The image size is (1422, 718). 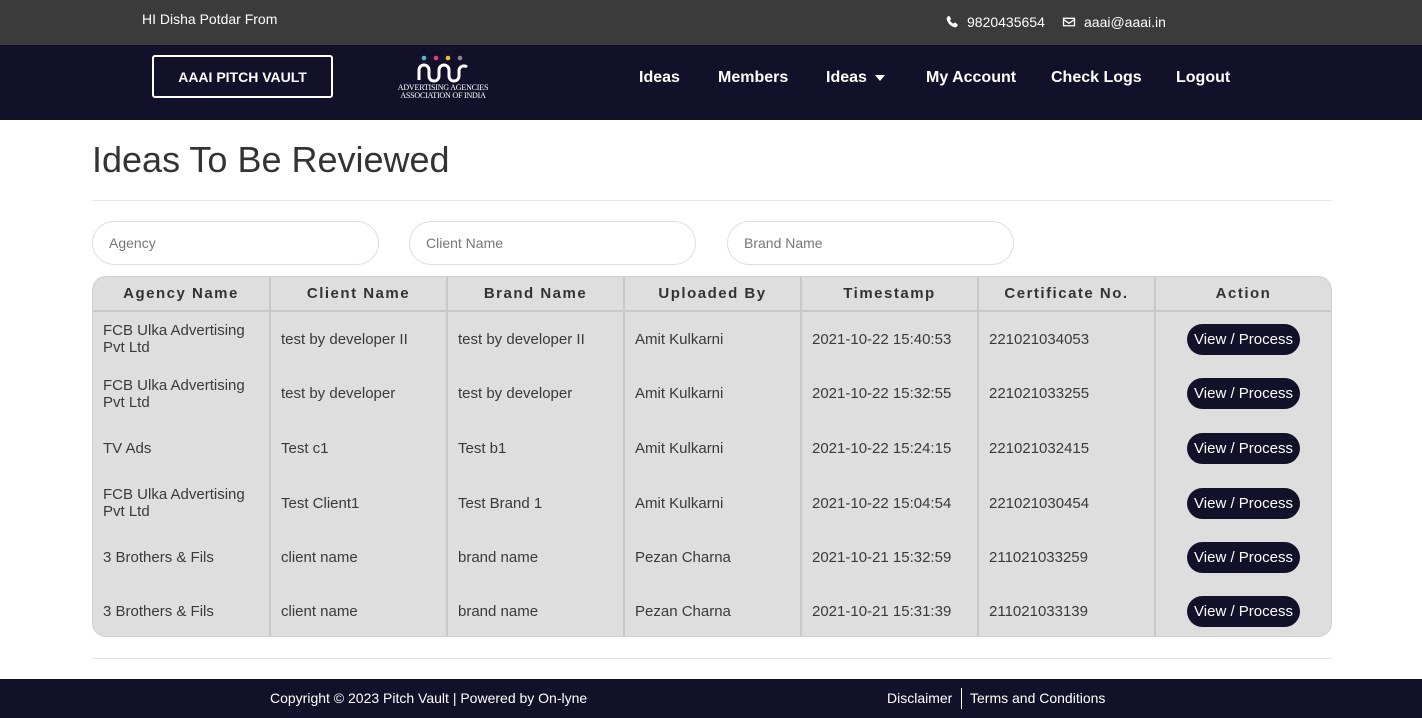 I want to click on heading-divider, so click(x=712, y=200).